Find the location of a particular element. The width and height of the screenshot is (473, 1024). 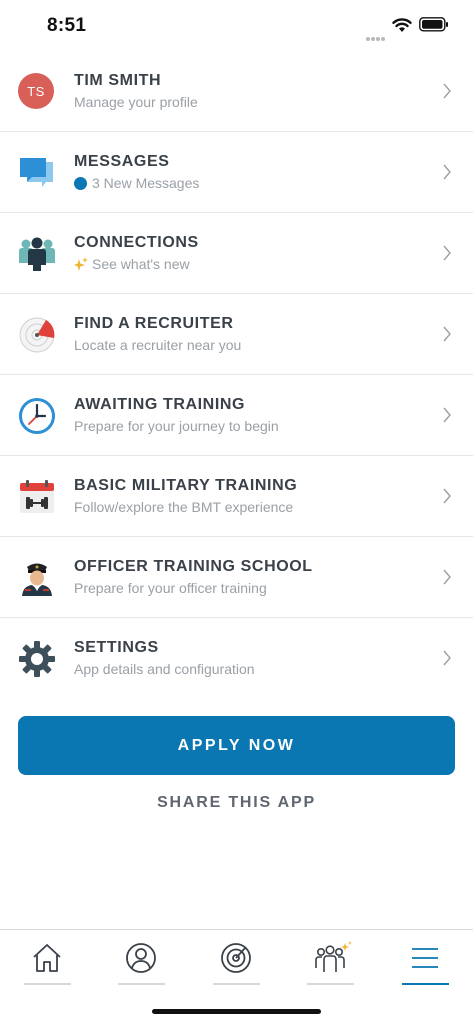

menu-icon is located at coordinates (425, 958).